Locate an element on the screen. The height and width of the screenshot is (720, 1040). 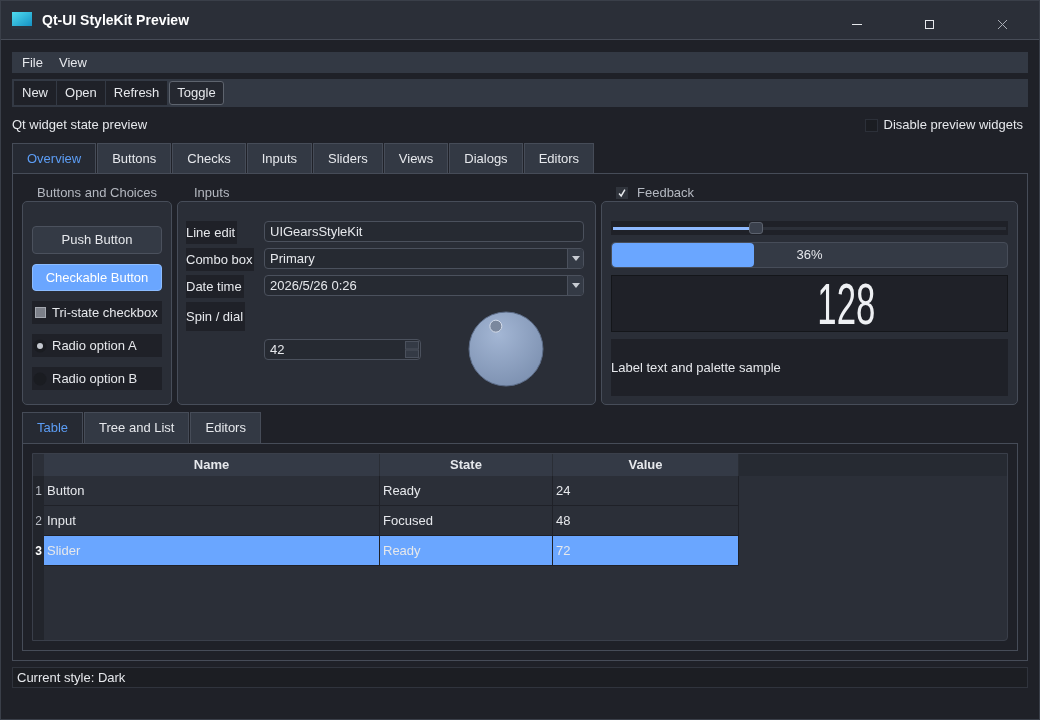
tab: Inputs is located at coordinates (279, 158).